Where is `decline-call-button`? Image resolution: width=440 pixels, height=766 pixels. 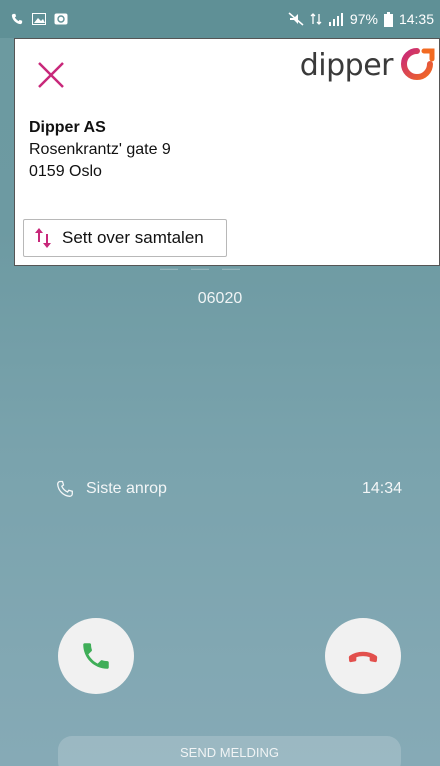 decline-call-button is located at coordinates (363, 656).